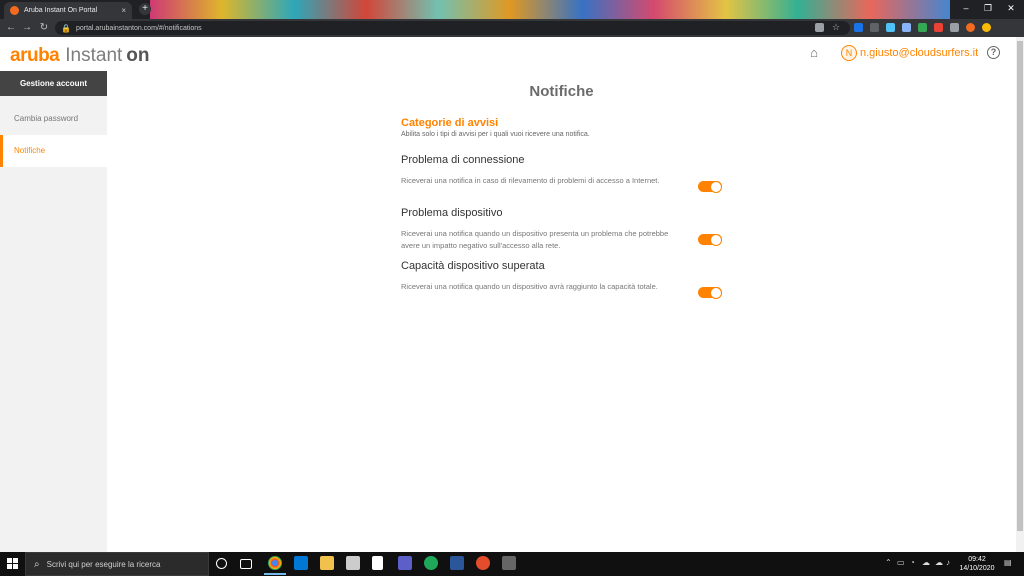  What do you see at coordinates (463, 160) in the screenshot?
I see `category-name: Problema di connessione` at bounding box center [463, 160].